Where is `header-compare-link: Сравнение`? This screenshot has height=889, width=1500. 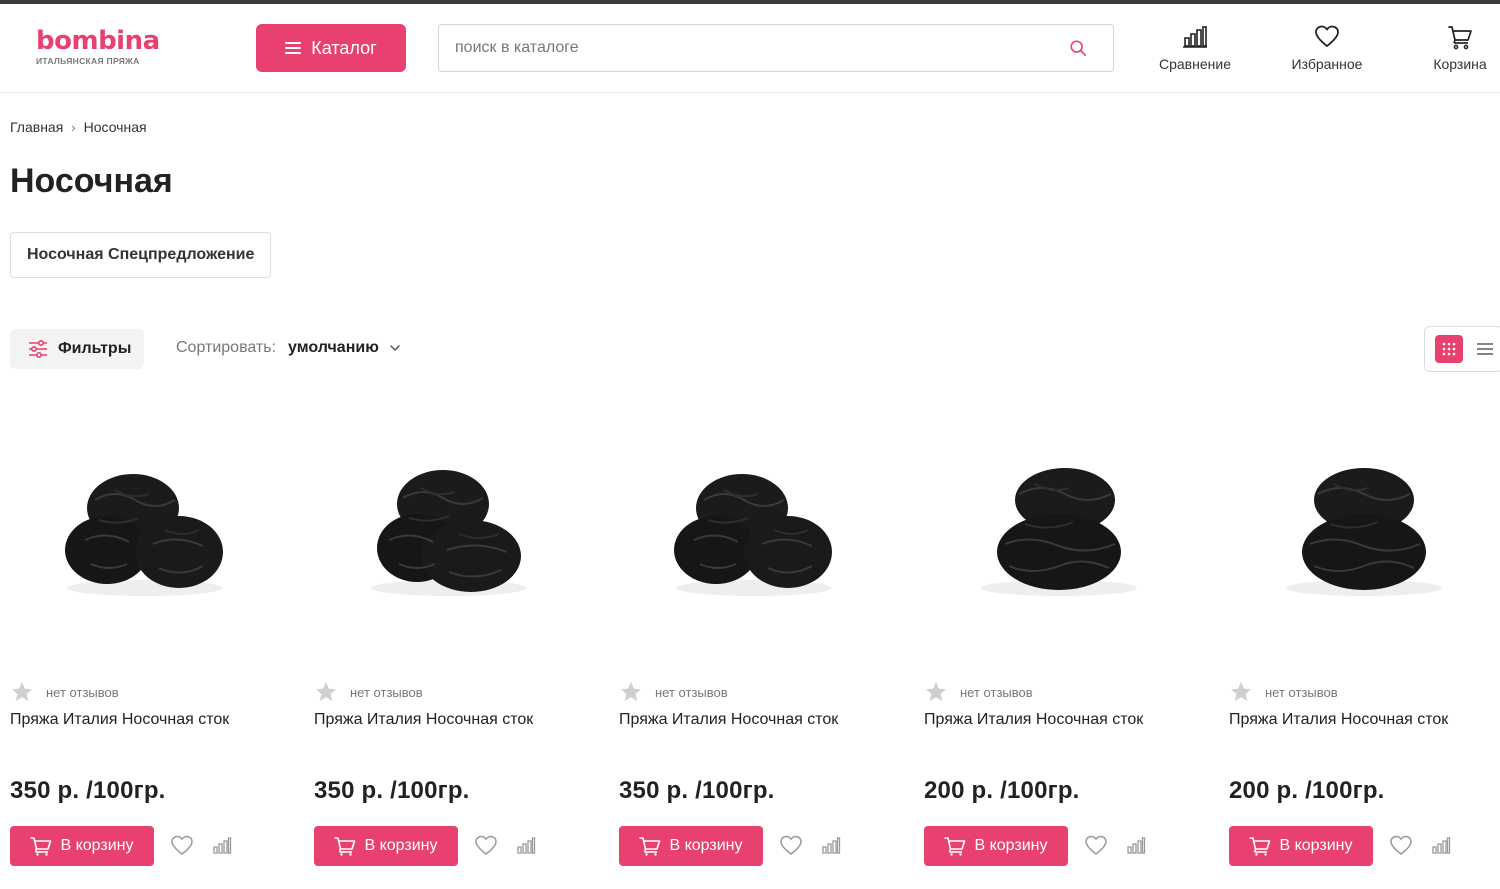 header-compare-link: Сравнение is located at coordinates (1195, 48).